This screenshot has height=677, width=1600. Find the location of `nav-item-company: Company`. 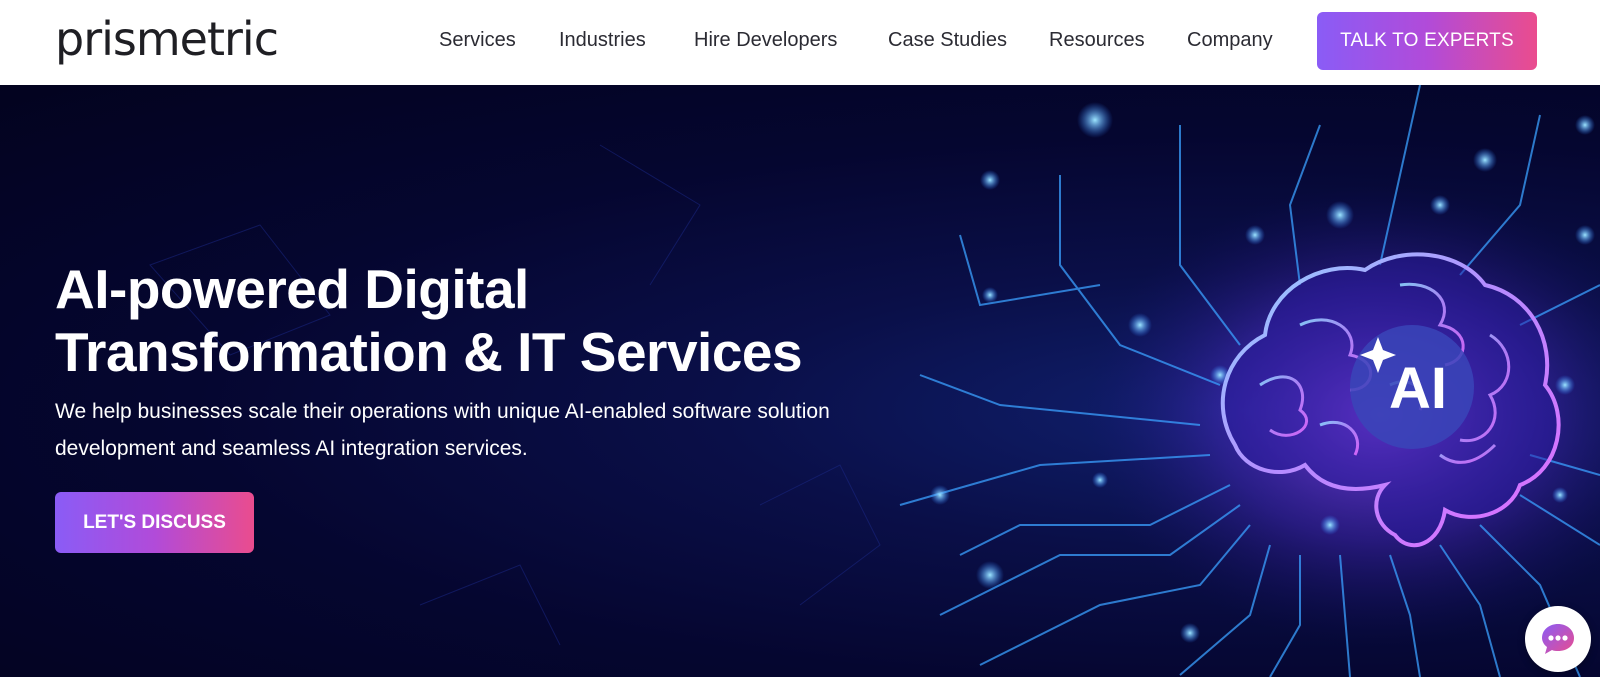

nav-item-company: Company is located at coordinates (1230, 40).